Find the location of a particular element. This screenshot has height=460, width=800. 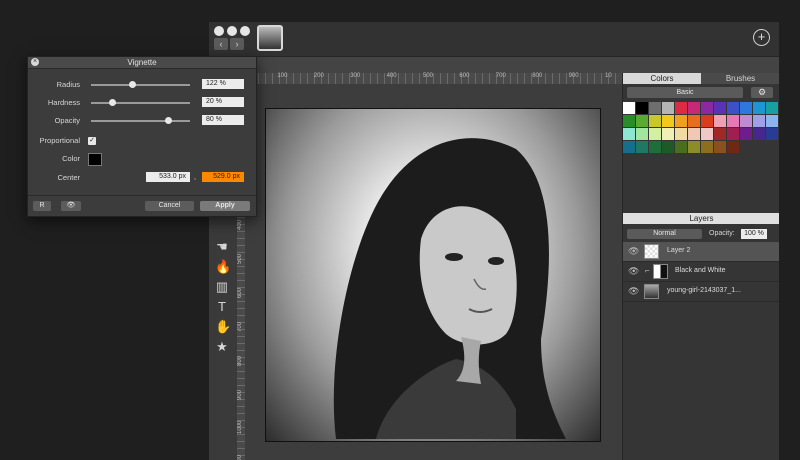

layer-row-black-and-white: 👁 ⌐ Black and White is located at coordinates (701, 272).